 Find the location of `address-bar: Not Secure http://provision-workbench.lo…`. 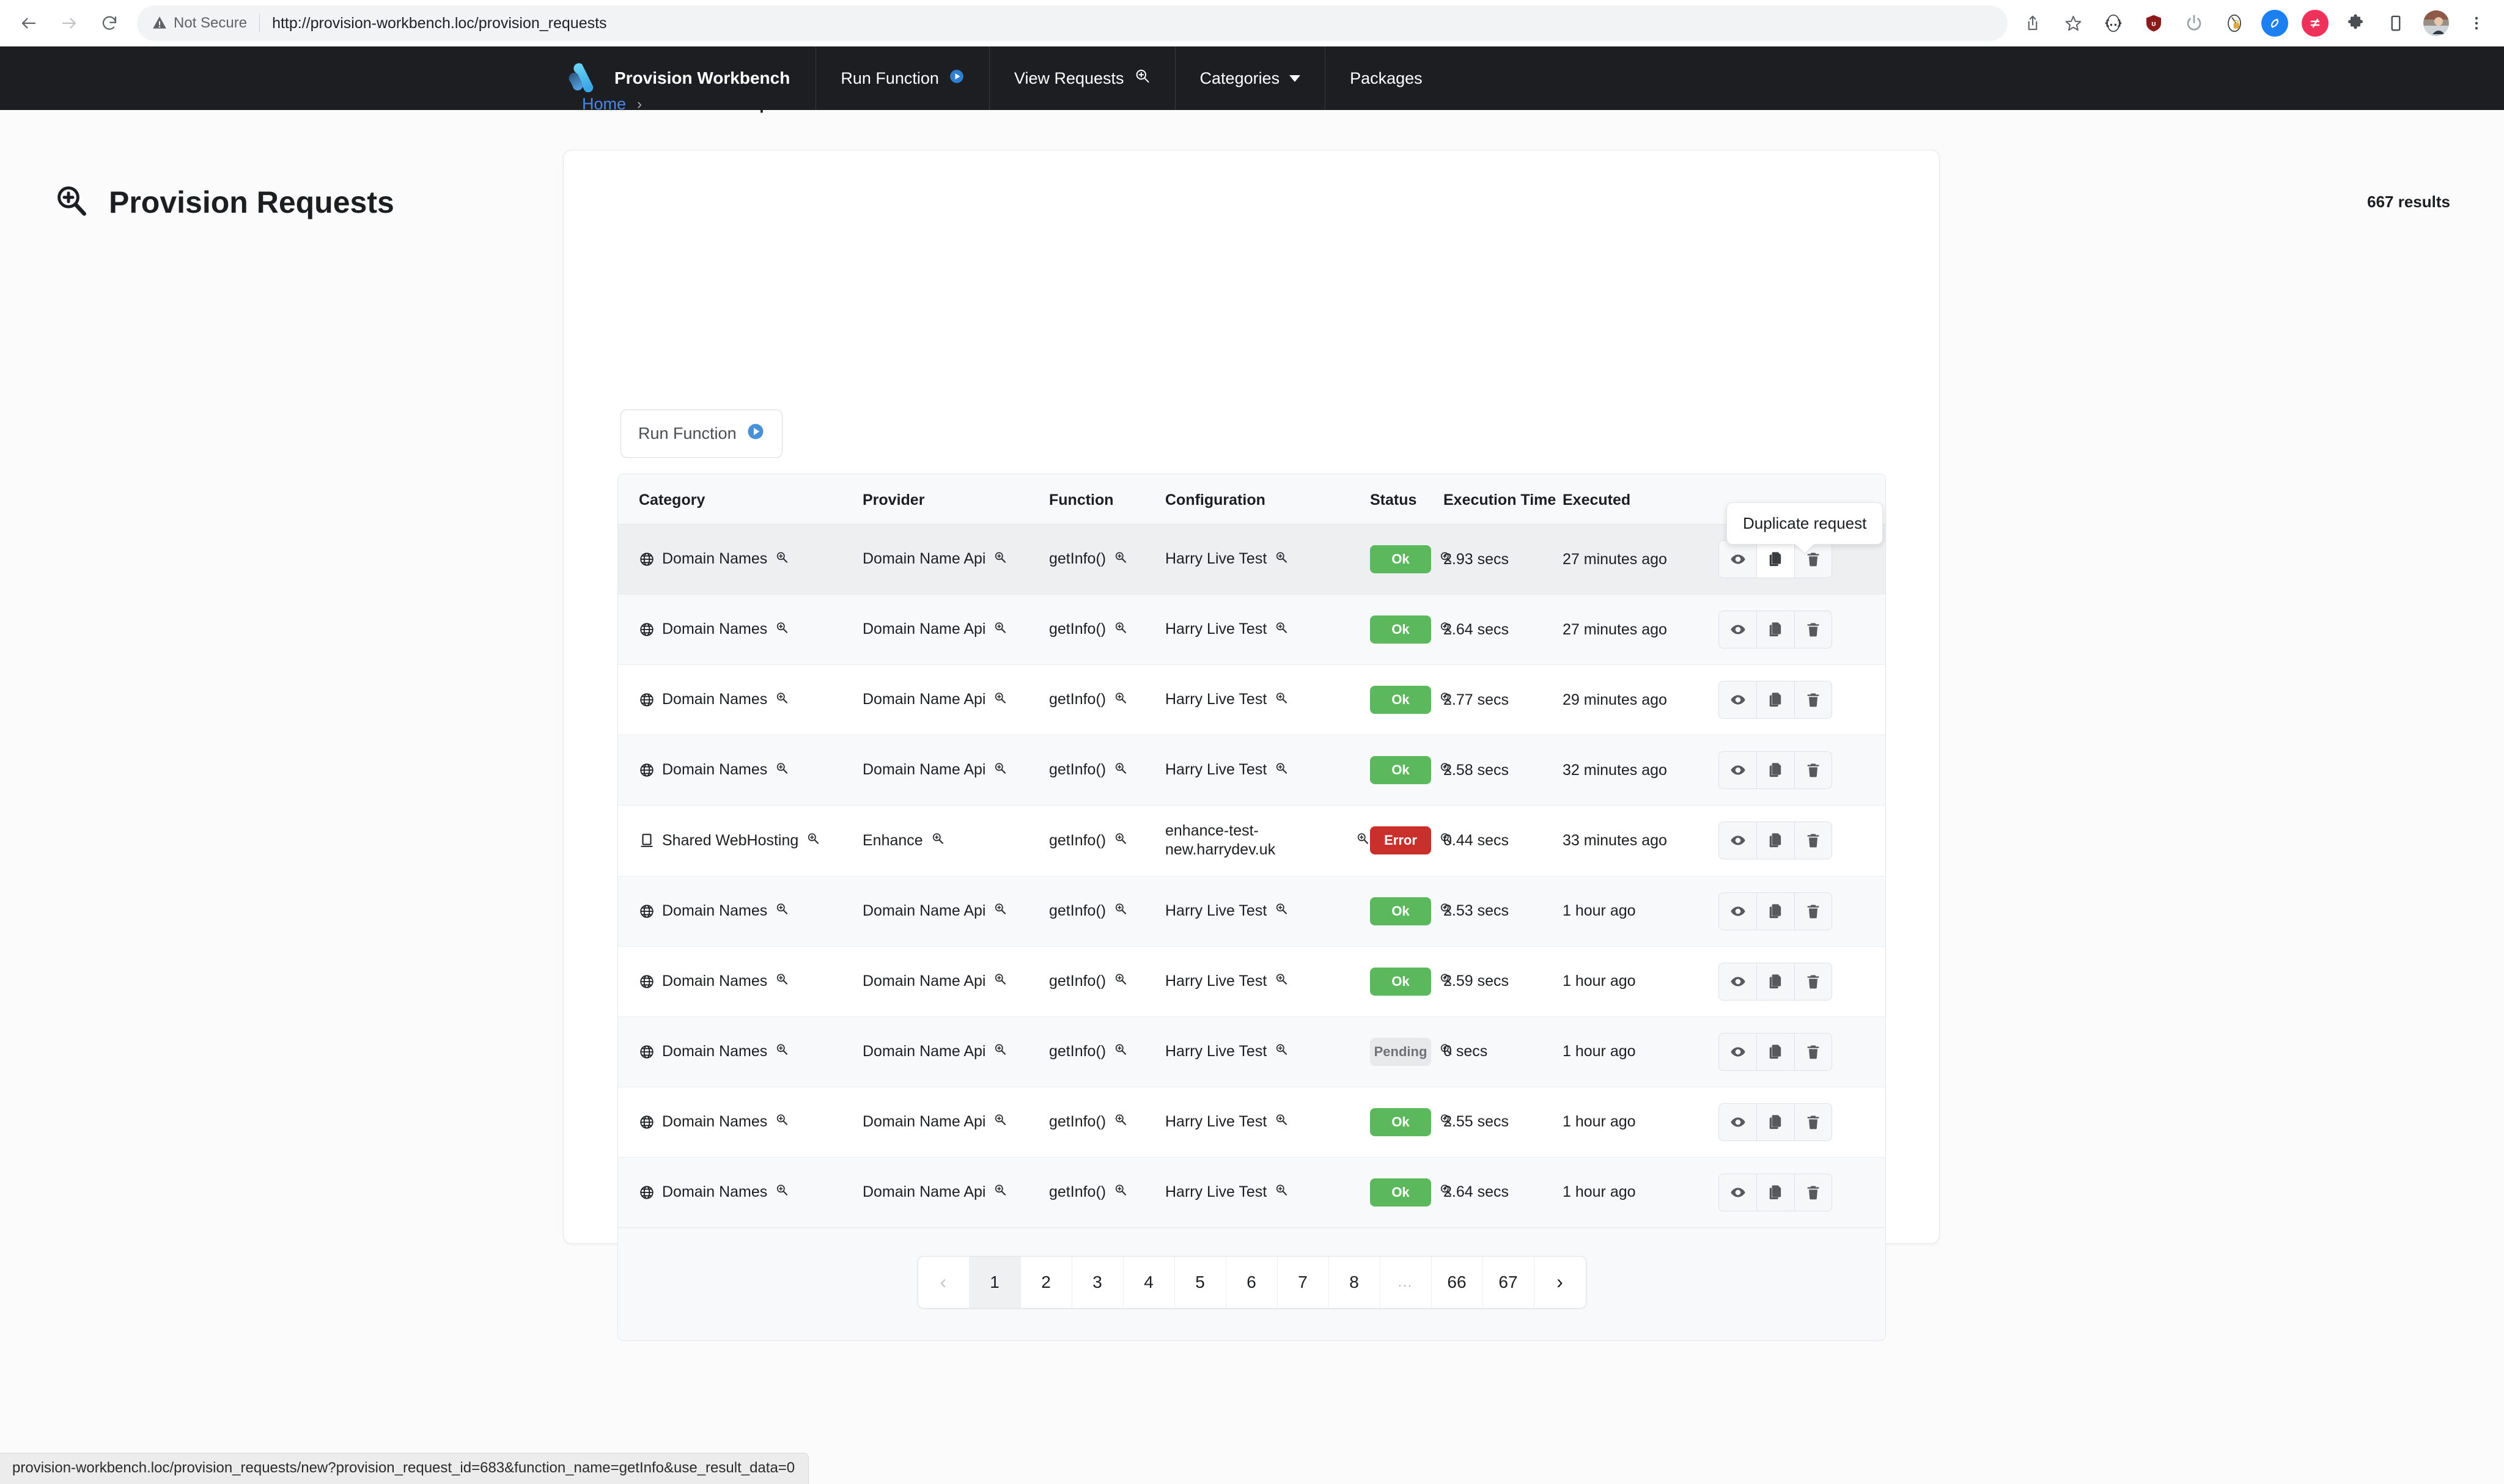

address-bar: Not Secure http://provision-workbench.lo… is located at coordinates (1072, 23).